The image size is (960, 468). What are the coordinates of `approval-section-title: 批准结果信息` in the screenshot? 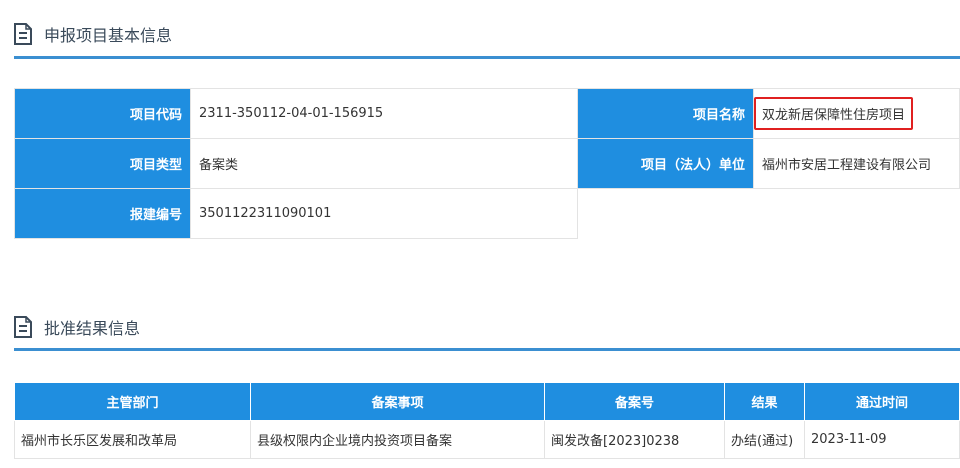 It's located at (77, 327).